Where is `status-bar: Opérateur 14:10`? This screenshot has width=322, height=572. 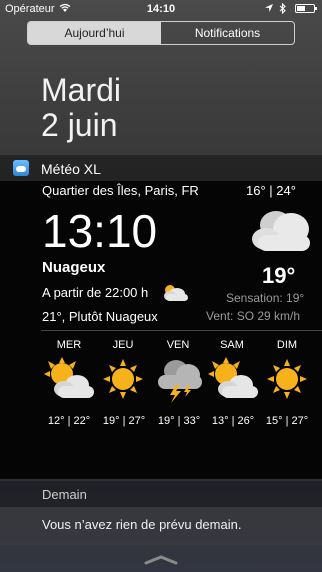 status-bar: Opérateur 14:10 is located at coordinates (161, 9).